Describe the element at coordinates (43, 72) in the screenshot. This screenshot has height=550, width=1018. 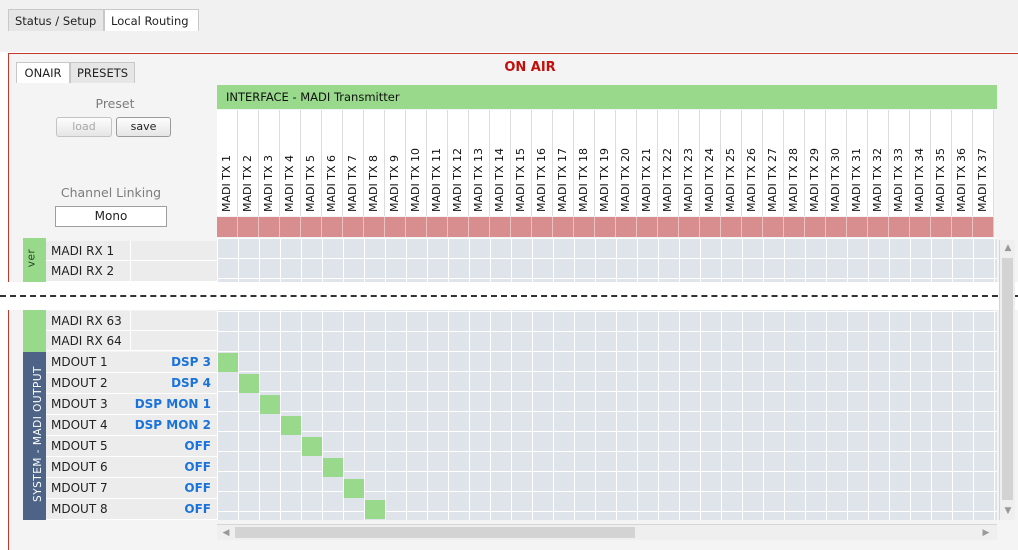
I see `subtab-onair: ONAIR` at that location.